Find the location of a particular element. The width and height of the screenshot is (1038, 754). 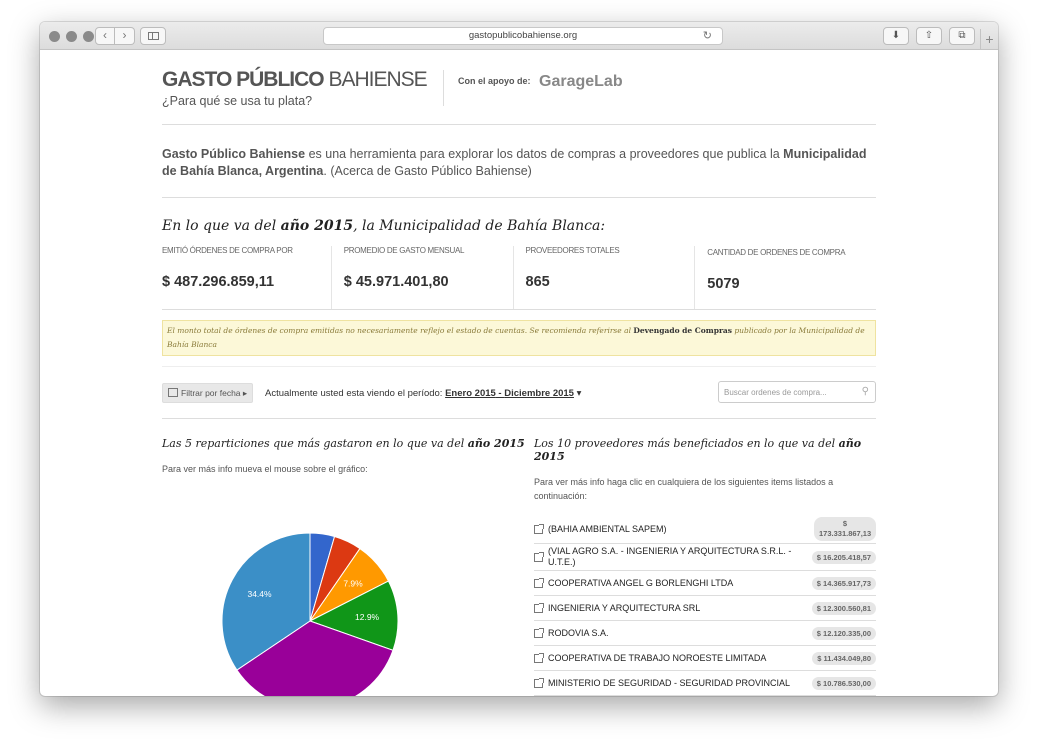

window-controls is located at coordinates (71, 36).